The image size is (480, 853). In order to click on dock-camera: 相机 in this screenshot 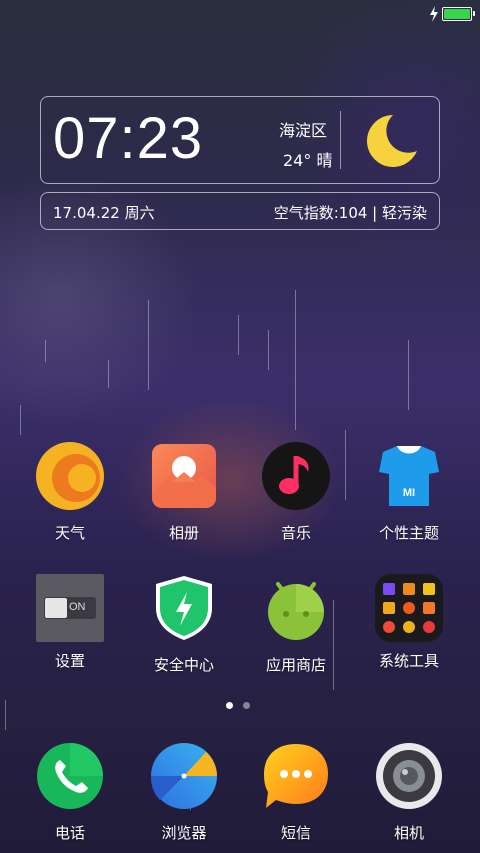, I will do `click(409, 792)`.